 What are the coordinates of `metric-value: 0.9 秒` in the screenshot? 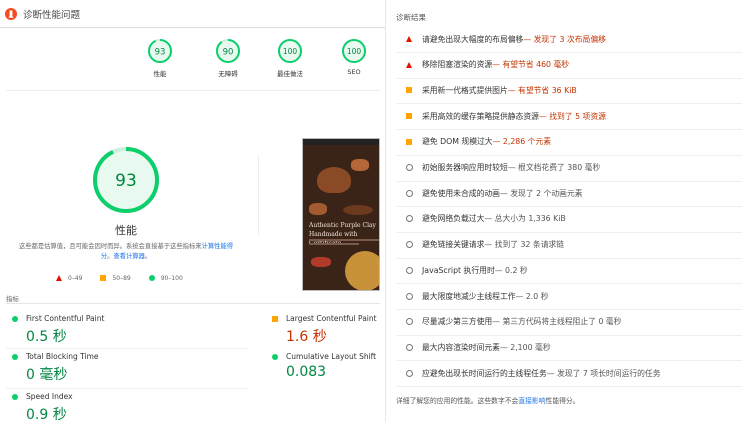 It's located at (46, 414).